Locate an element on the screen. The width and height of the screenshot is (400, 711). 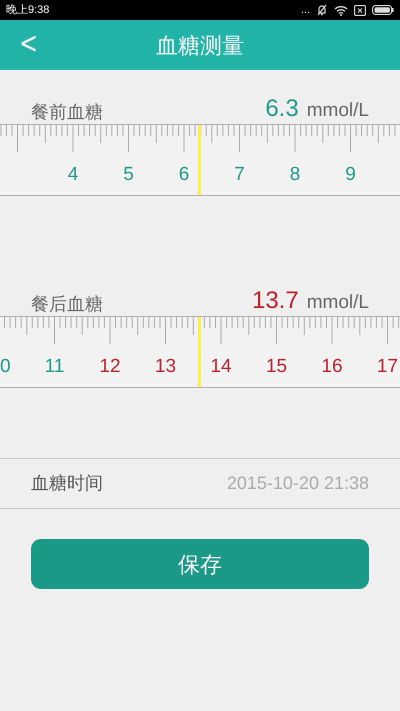
scale-number: 0 is located at coordinates (5, 367).